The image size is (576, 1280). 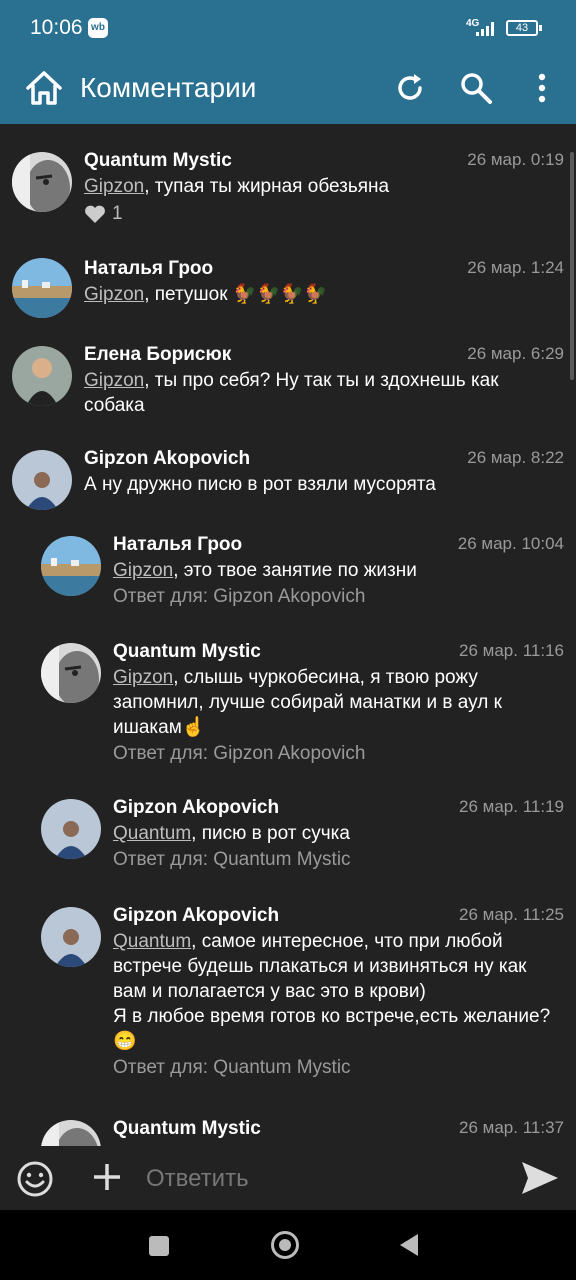 I want to click on refresh-icon, so click(x=410, y=88).